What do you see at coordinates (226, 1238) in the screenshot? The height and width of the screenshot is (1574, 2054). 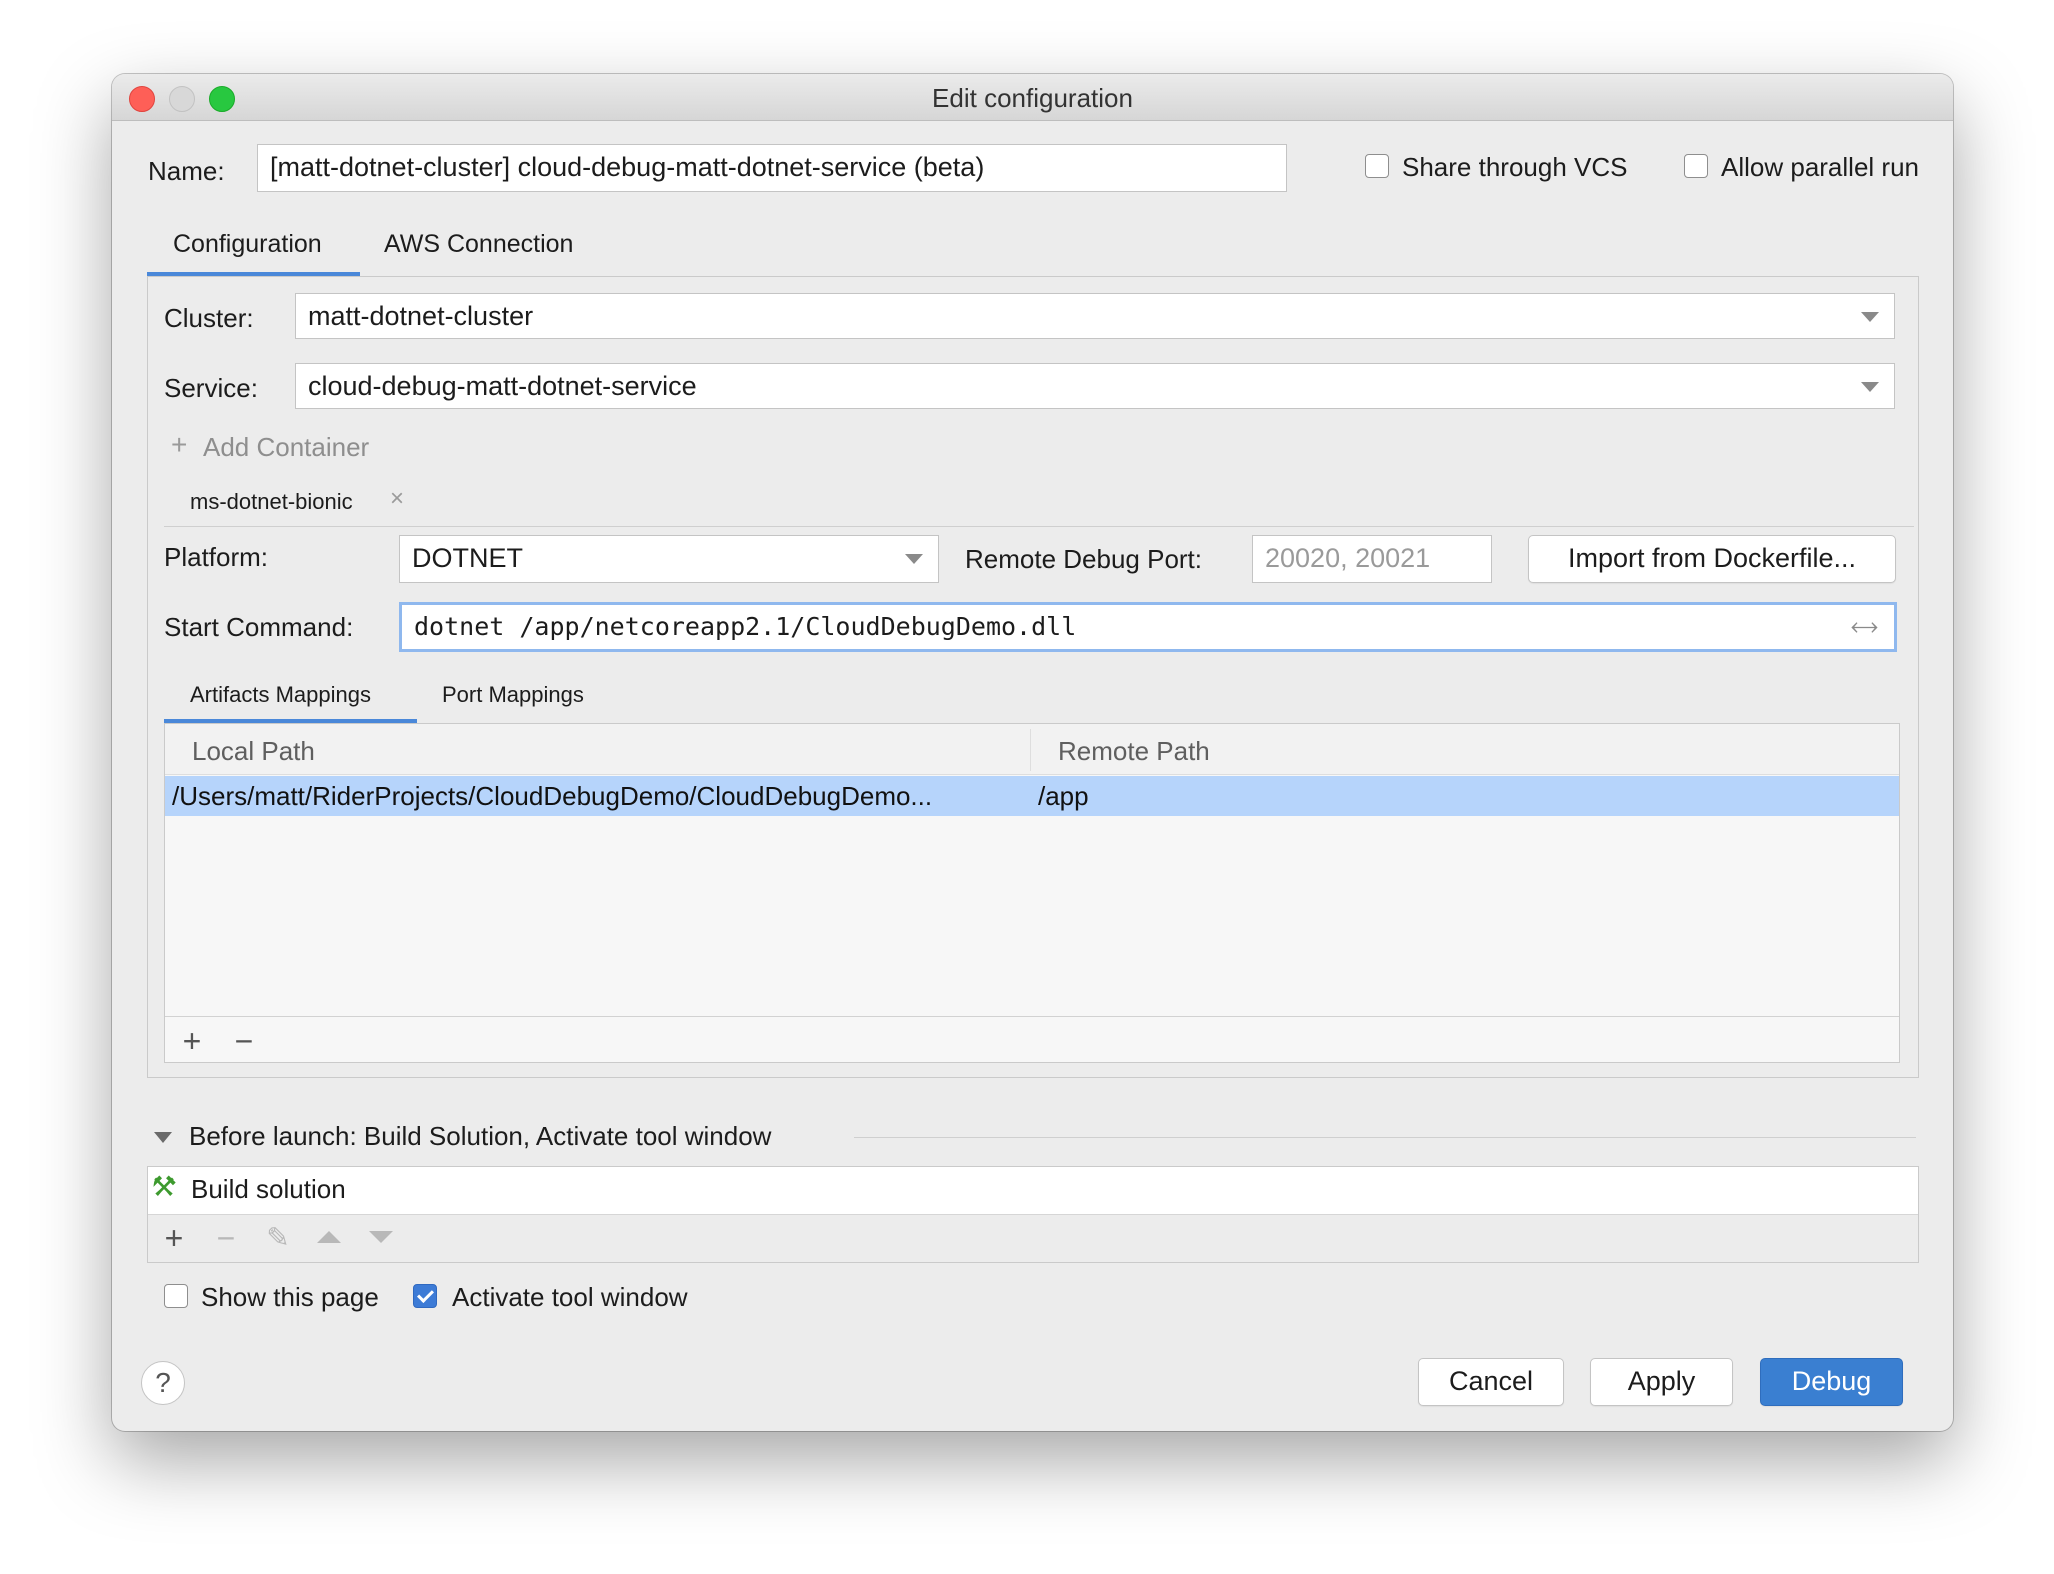 I see `remove-task-button: −` at bounding box center [226, 1238].